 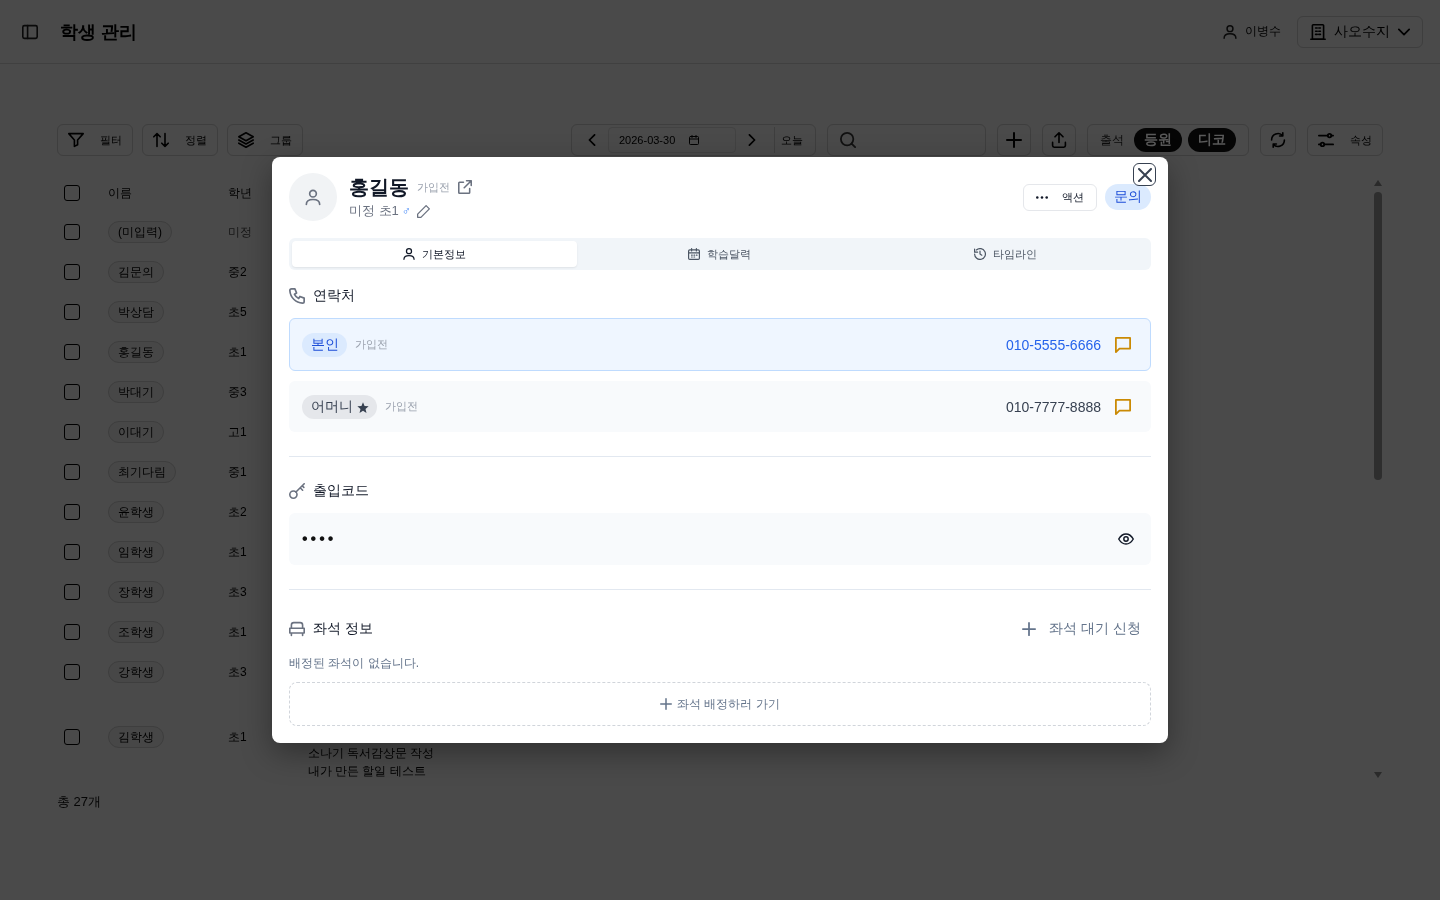 What do you see at coordinates (1345, 140) in the screenshot?
I see `properties-button: 속성` at bounding box center [1345, 140].